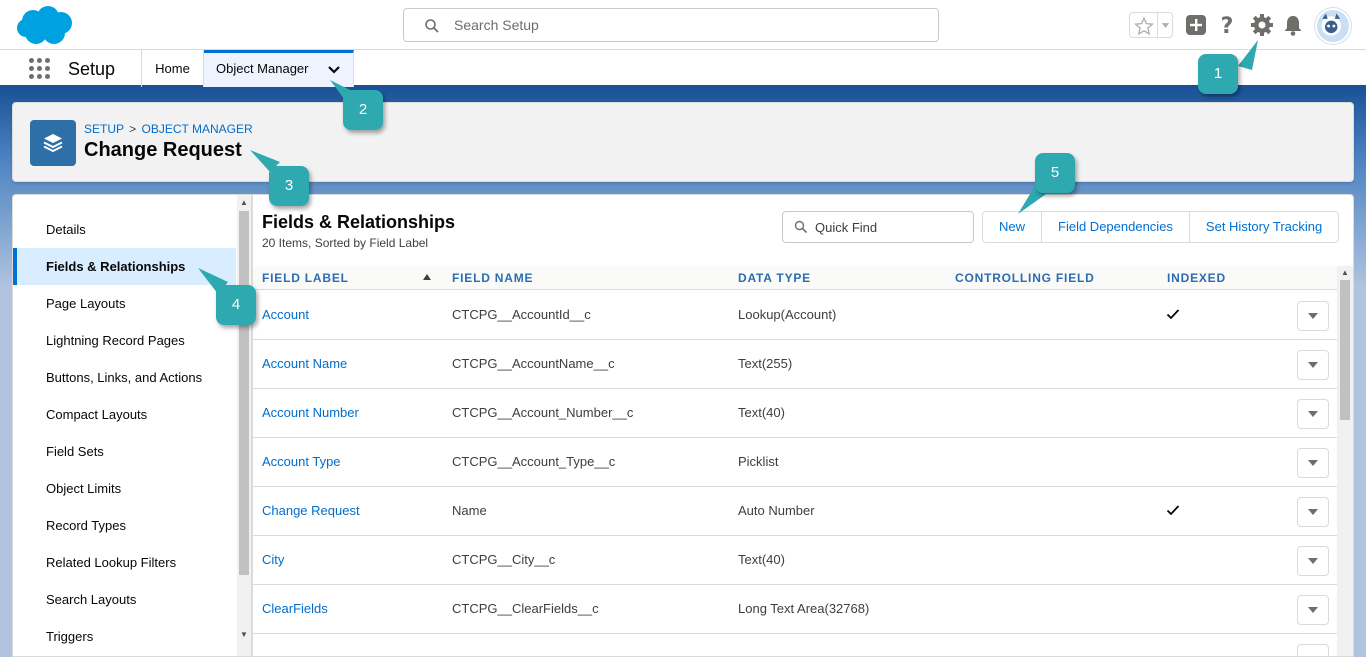 Image resolution: width=1366 pixels, height=657 pixels. I want to click on field-name: CTCPG__AccountName__c, so click(533, 363).